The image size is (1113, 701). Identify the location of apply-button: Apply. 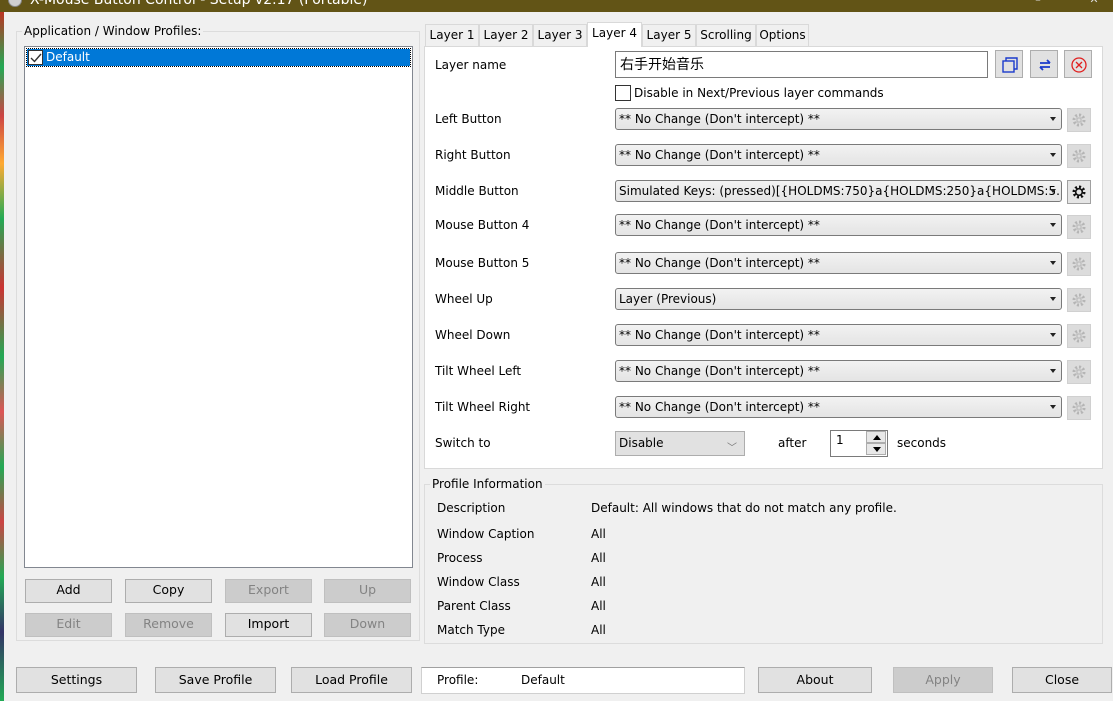
(943, 680).